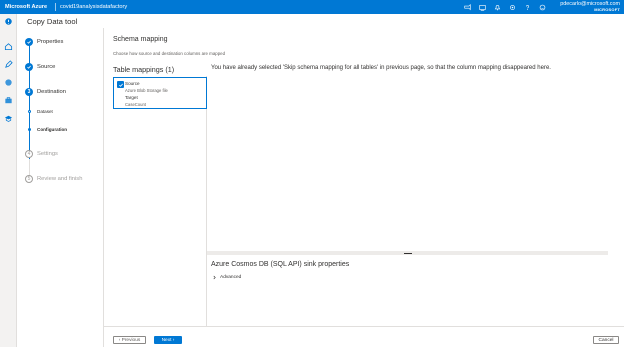 Image resolution: width=624 pixels, height=347 pixels. I want to click on next-button: Next ›, so click(168, 340).